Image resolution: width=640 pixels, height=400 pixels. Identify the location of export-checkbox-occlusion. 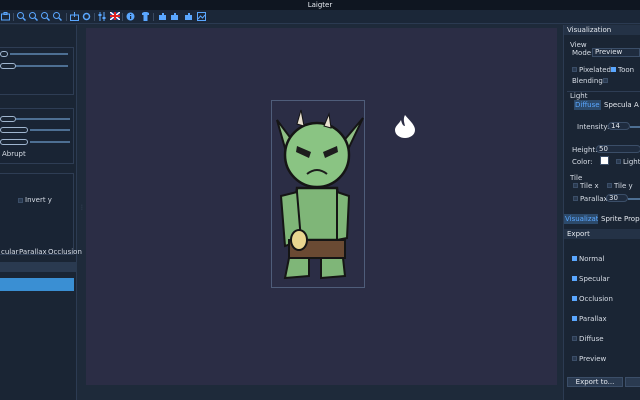
(574, 298).